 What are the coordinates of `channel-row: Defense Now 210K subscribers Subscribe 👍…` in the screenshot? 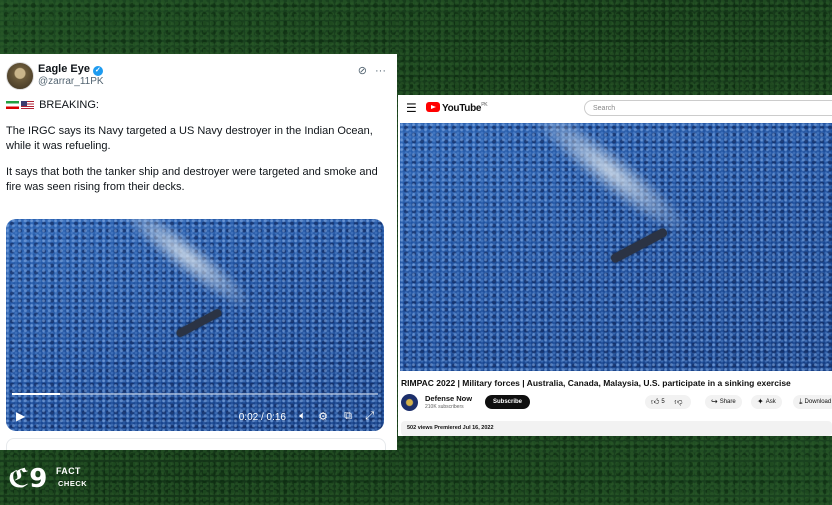 It's located at (616, 403).